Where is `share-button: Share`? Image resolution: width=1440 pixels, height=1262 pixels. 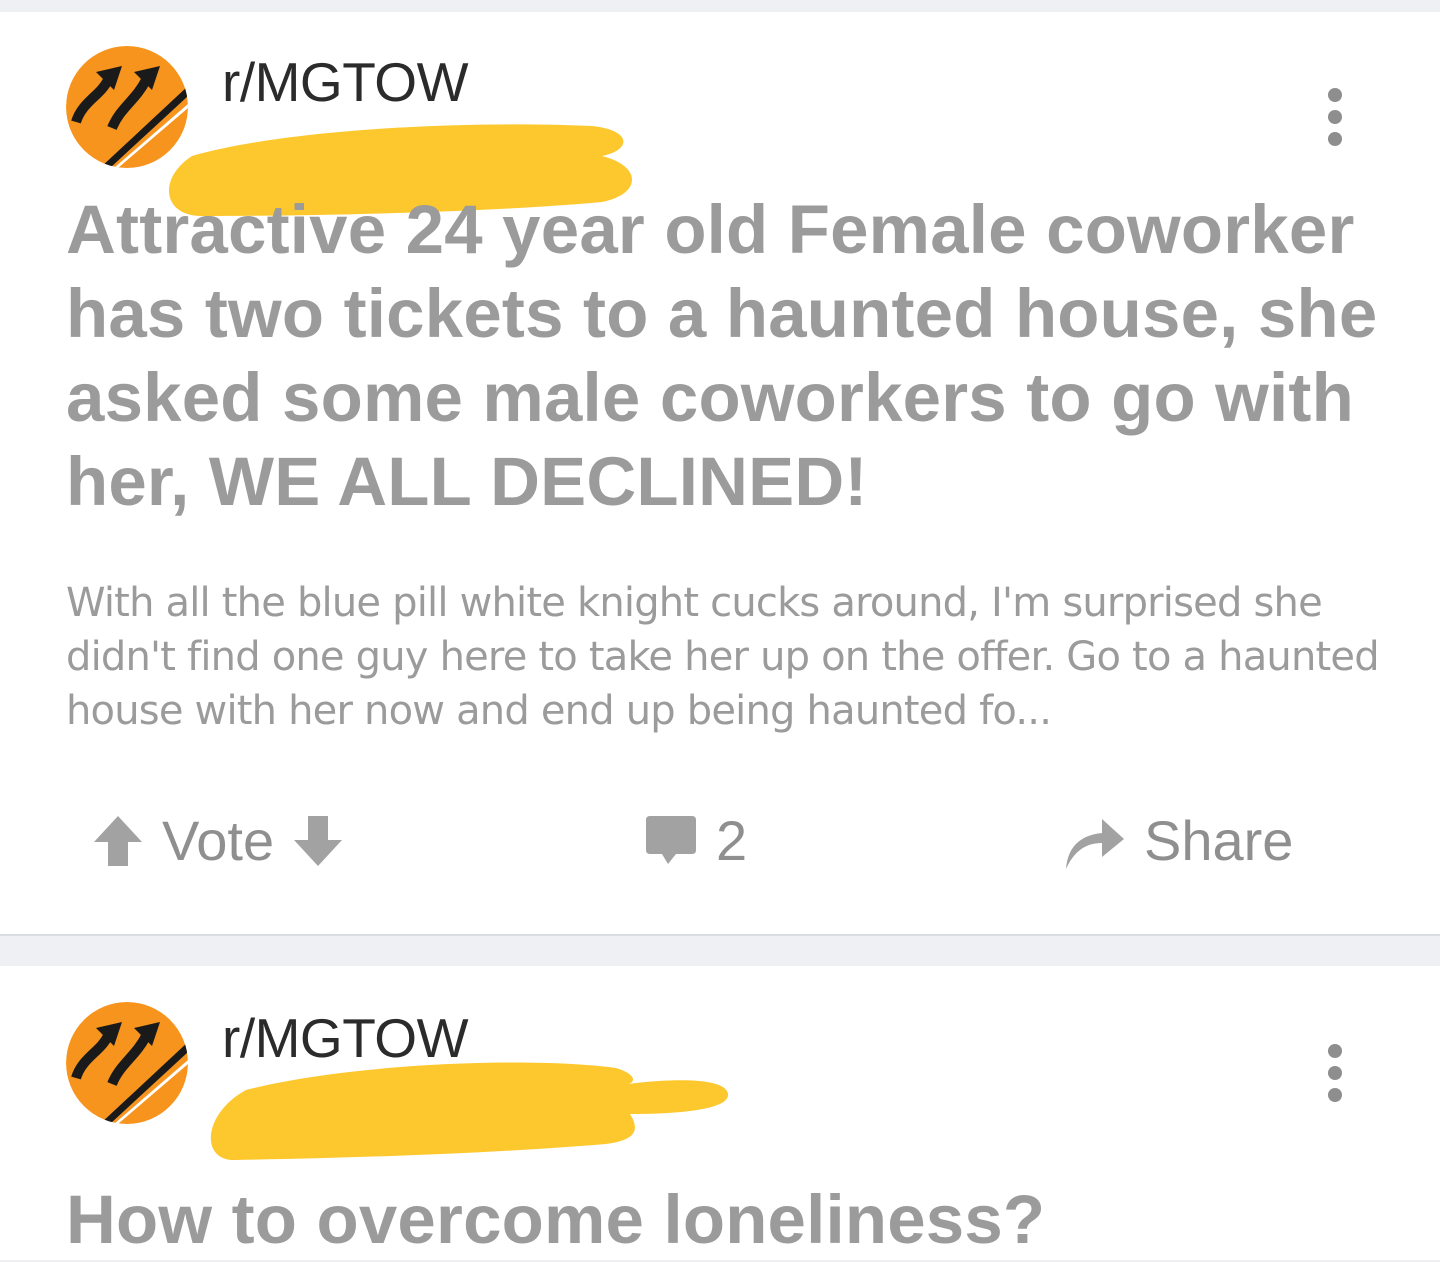
share-button: Share is located at coordinates (1186, 840).